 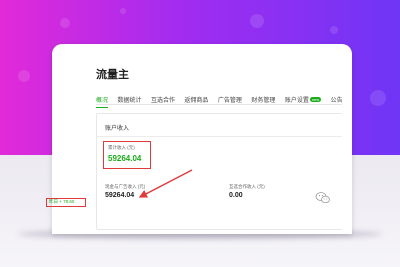 I want to click on miniprogram-income-label: 现金与广告收入 (元), so click(x=125, y=186).